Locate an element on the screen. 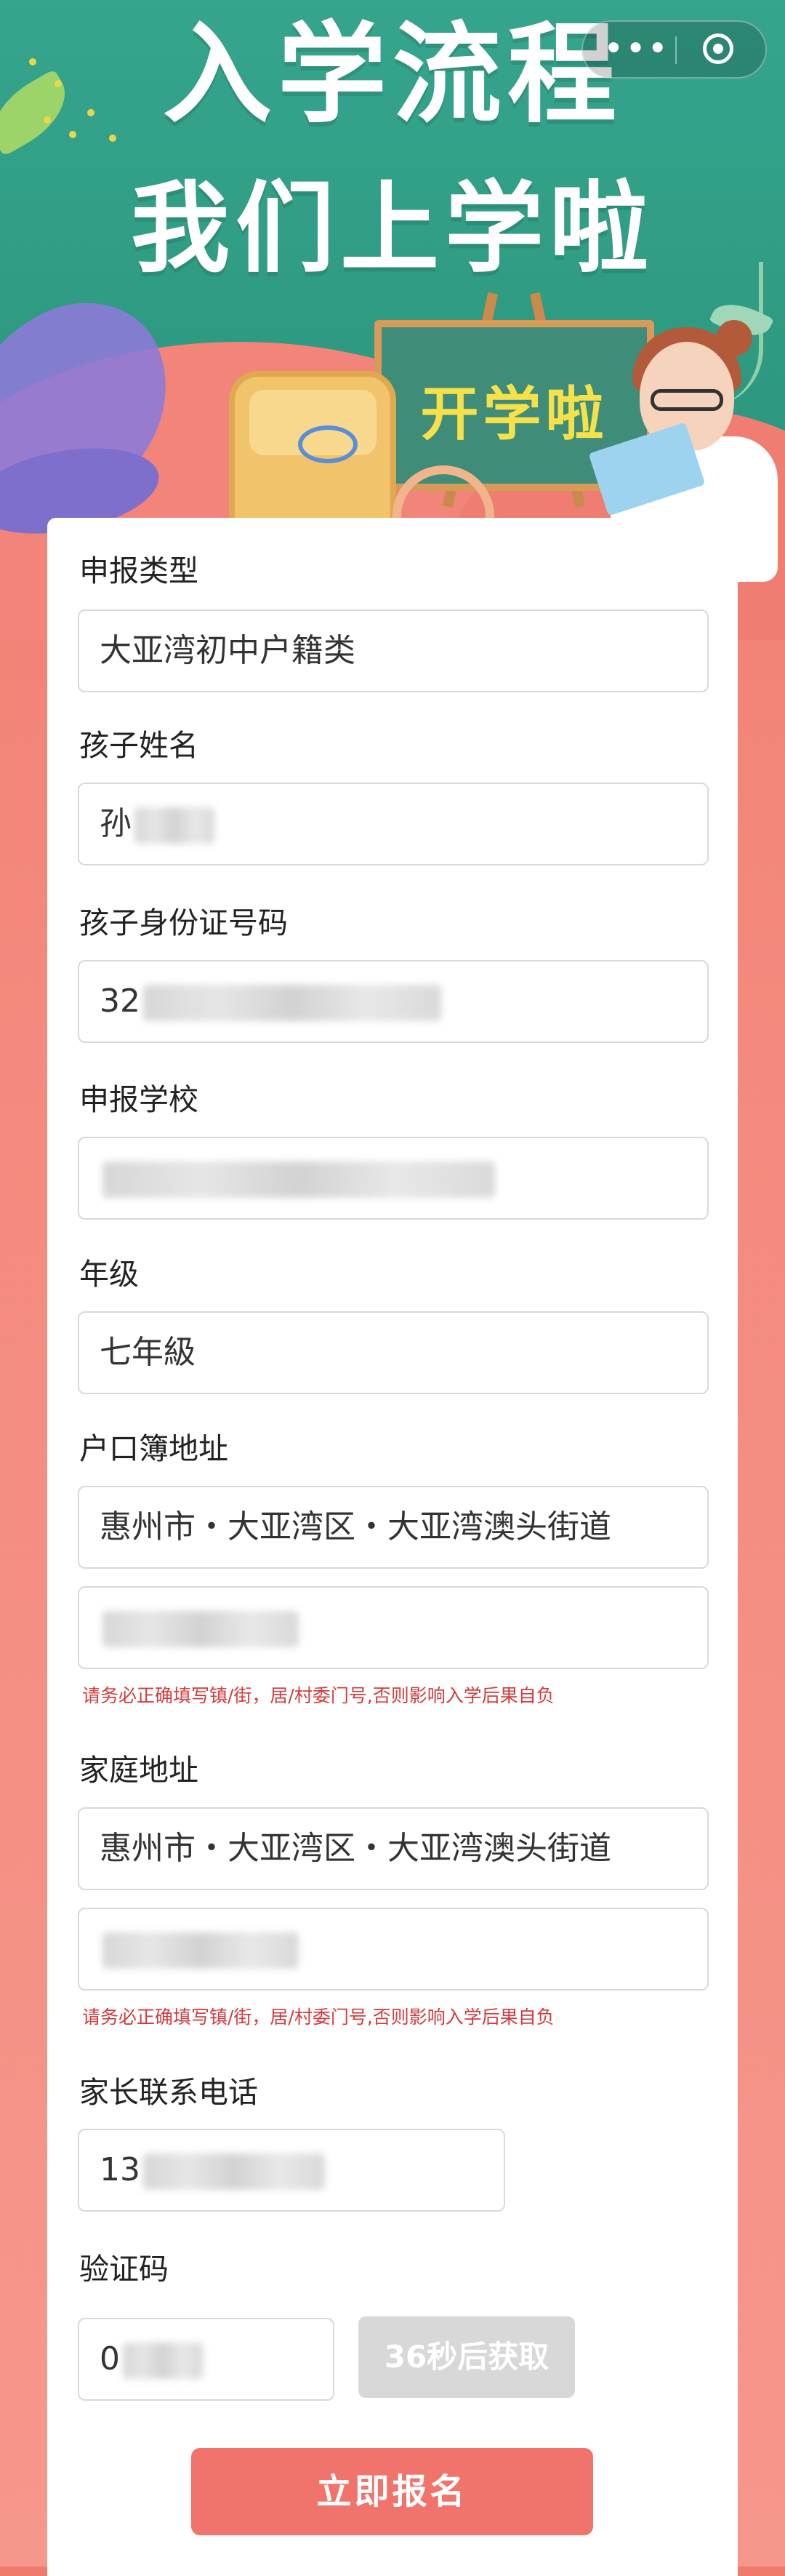  phone-input: 13 is located at coordinates (291, 2170).